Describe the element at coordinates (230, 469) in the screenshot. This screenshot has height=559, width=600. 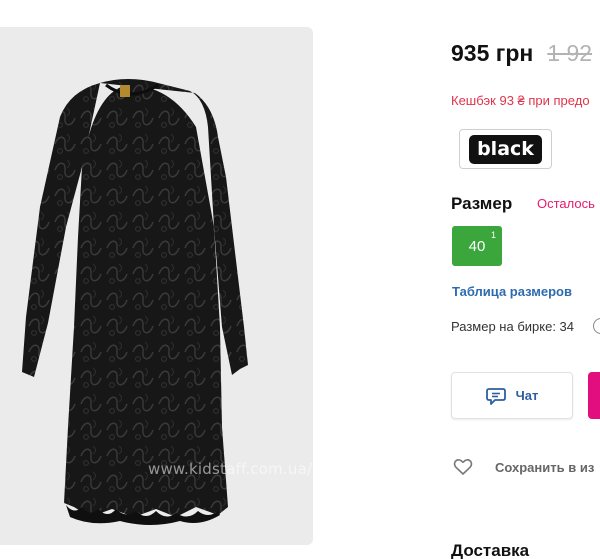
I see `watermark: www.kidstaff.com.ua/user-850463.html` at that location.